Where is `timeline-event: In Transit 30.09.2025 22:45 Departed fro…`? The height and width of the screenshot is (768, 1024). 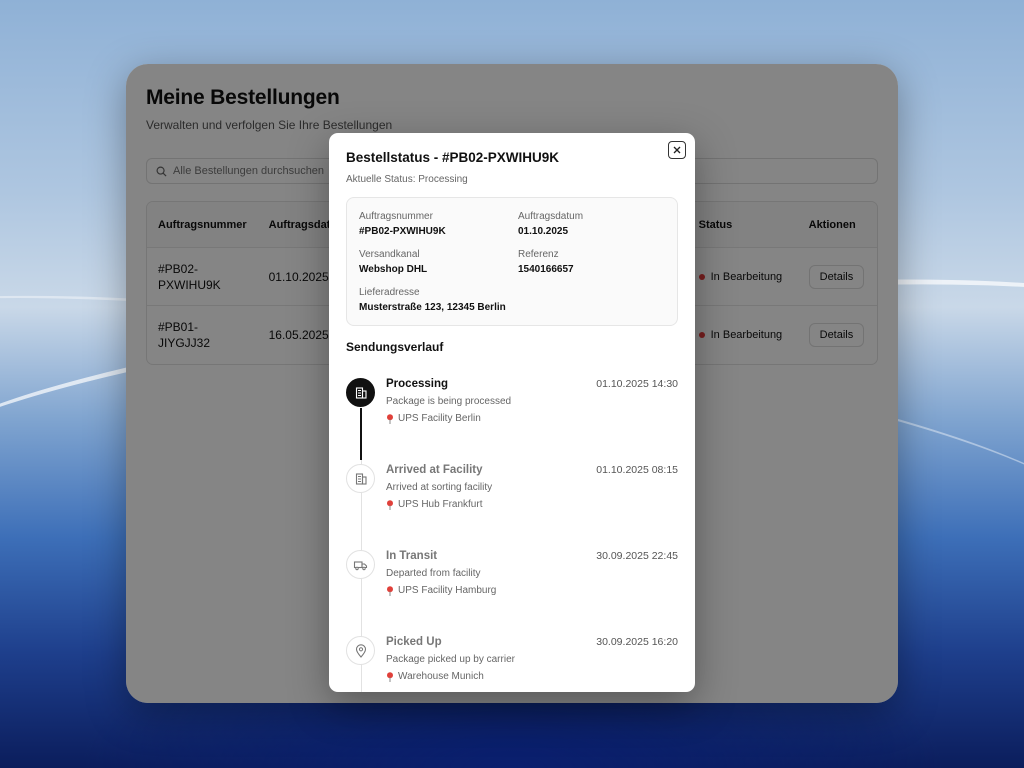
timeline-event: In Transit 30.09.2025 22:45 Departed fro… is located at coordinates (512, 593).